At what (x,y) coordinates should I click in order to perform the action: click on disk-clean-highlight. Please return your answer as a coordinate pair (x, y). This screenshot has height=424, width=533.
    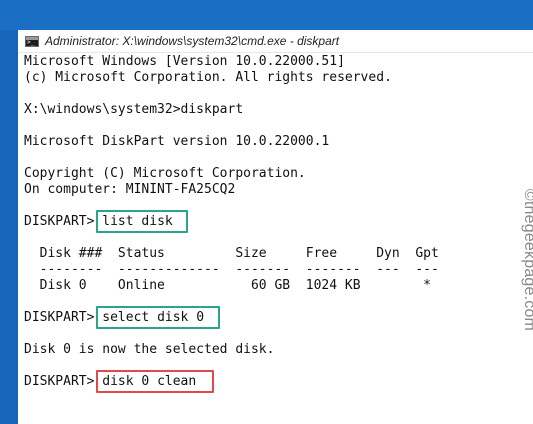
    Looking at the image, I should click on (155, 381).